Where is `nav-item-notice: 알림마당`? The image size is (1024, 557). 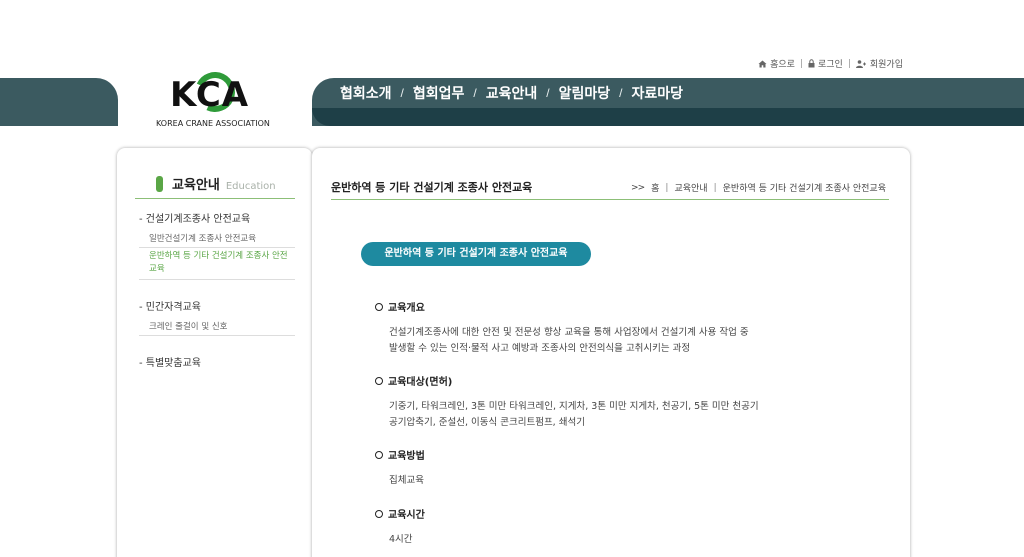 nav-item-notice: 알림마당 is located at coordinates (585, 93).